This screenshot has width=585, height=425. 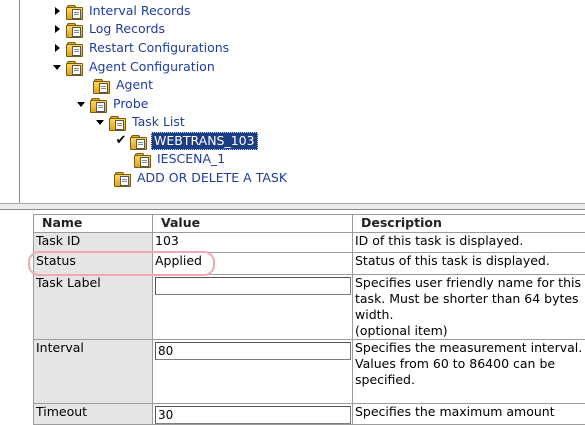 What do you see at coordinates (93, 414) in the screenshot?
I see `row-name: Timeout` at bounding box center [93, 414].